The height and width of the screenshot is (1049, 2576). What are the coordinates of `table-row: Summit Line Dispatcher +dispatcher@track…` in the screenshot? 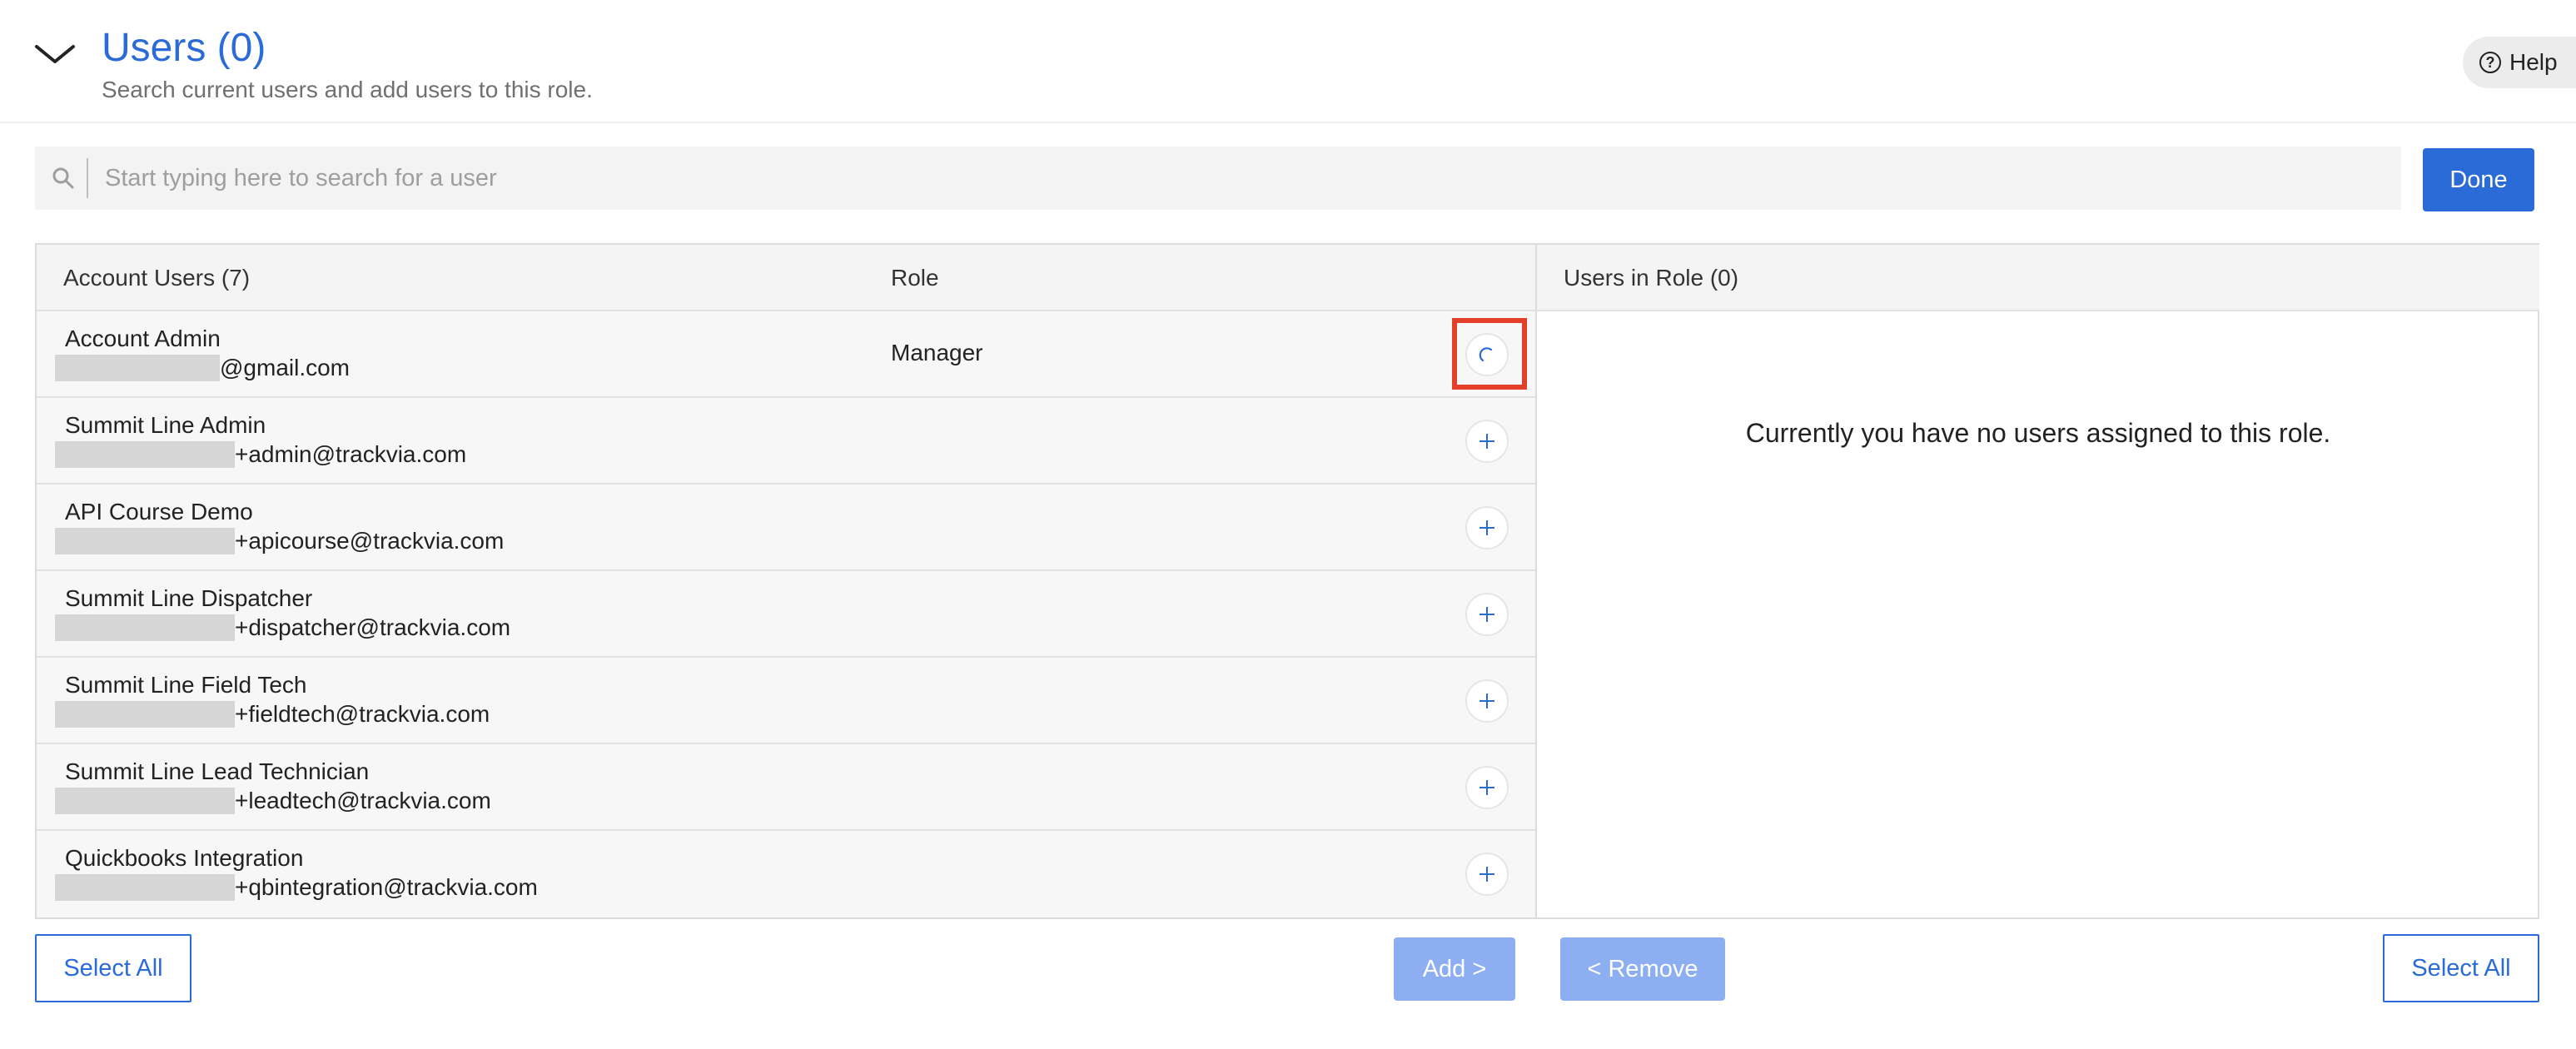 It's located at (786, 614).